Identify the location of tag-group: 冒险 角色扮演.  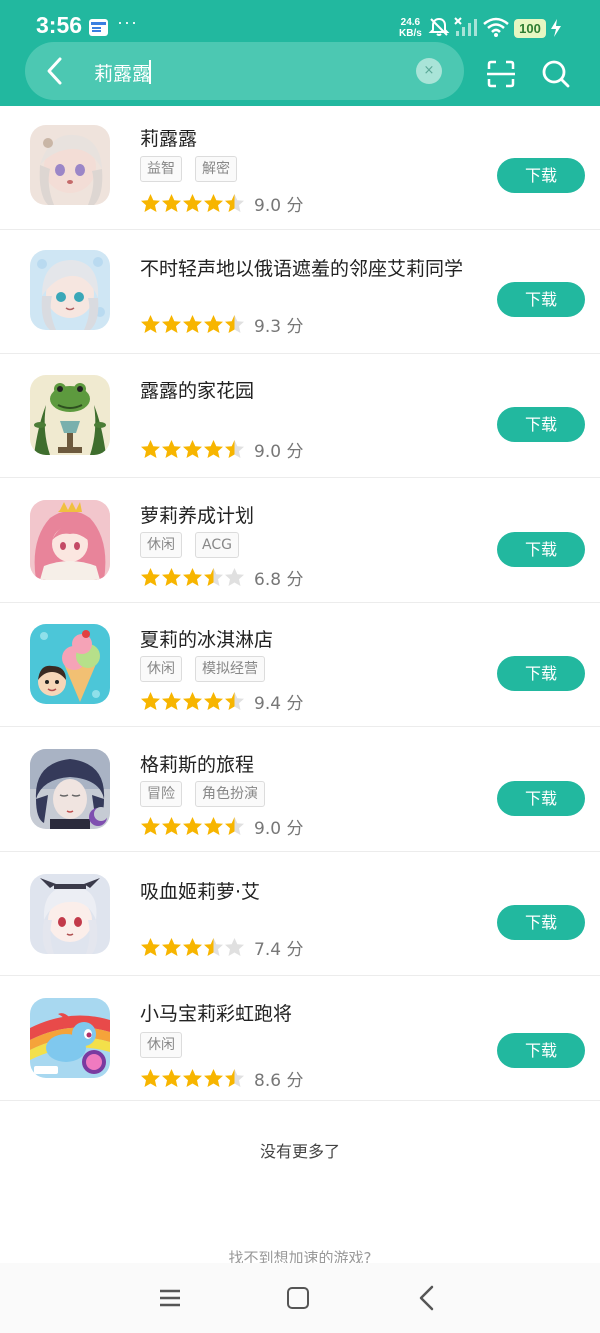
(209, 794).